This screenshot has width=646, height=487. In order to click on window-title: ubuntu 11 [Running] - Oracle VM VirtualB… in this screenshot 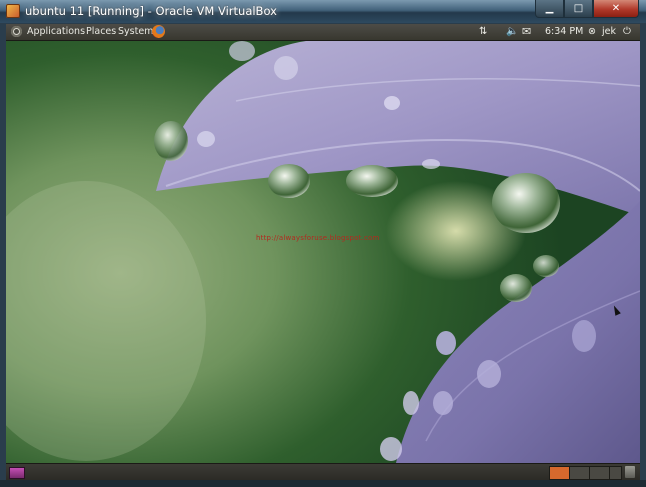, I will do `click(151, 11)`.